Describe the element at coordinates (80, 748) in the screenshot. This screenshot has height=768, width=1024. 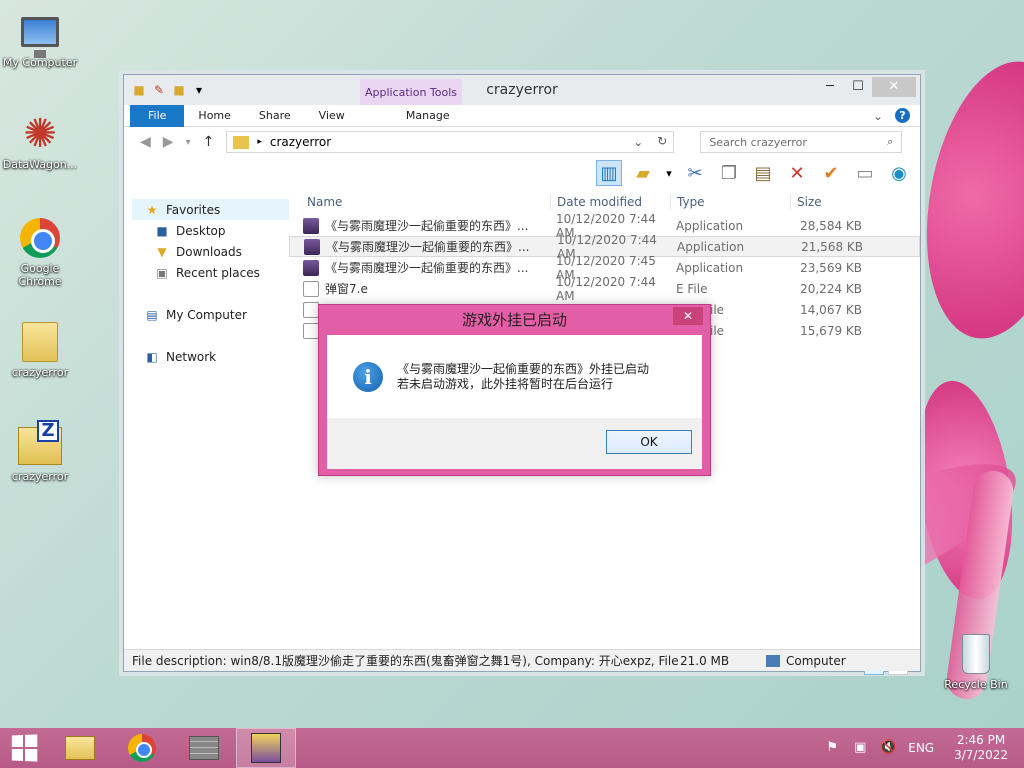
I see `taskbar-file-explorer` at that location.